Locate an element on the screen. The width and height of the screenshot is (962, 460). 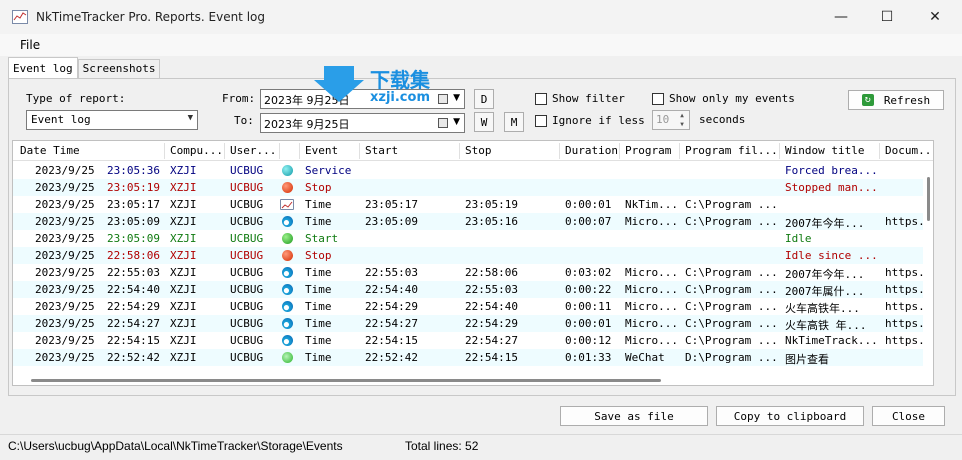
watermark-logo: 下载集 xzji.com is located at coordinates (384, 87).